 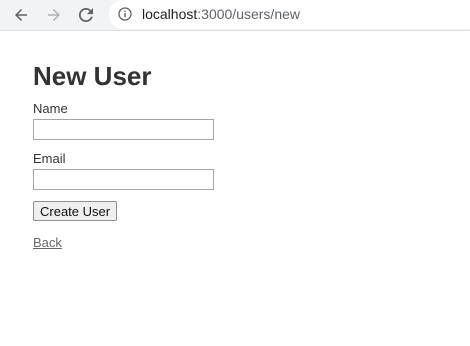 I want to click on info-icon, so click(x=125, y=14).